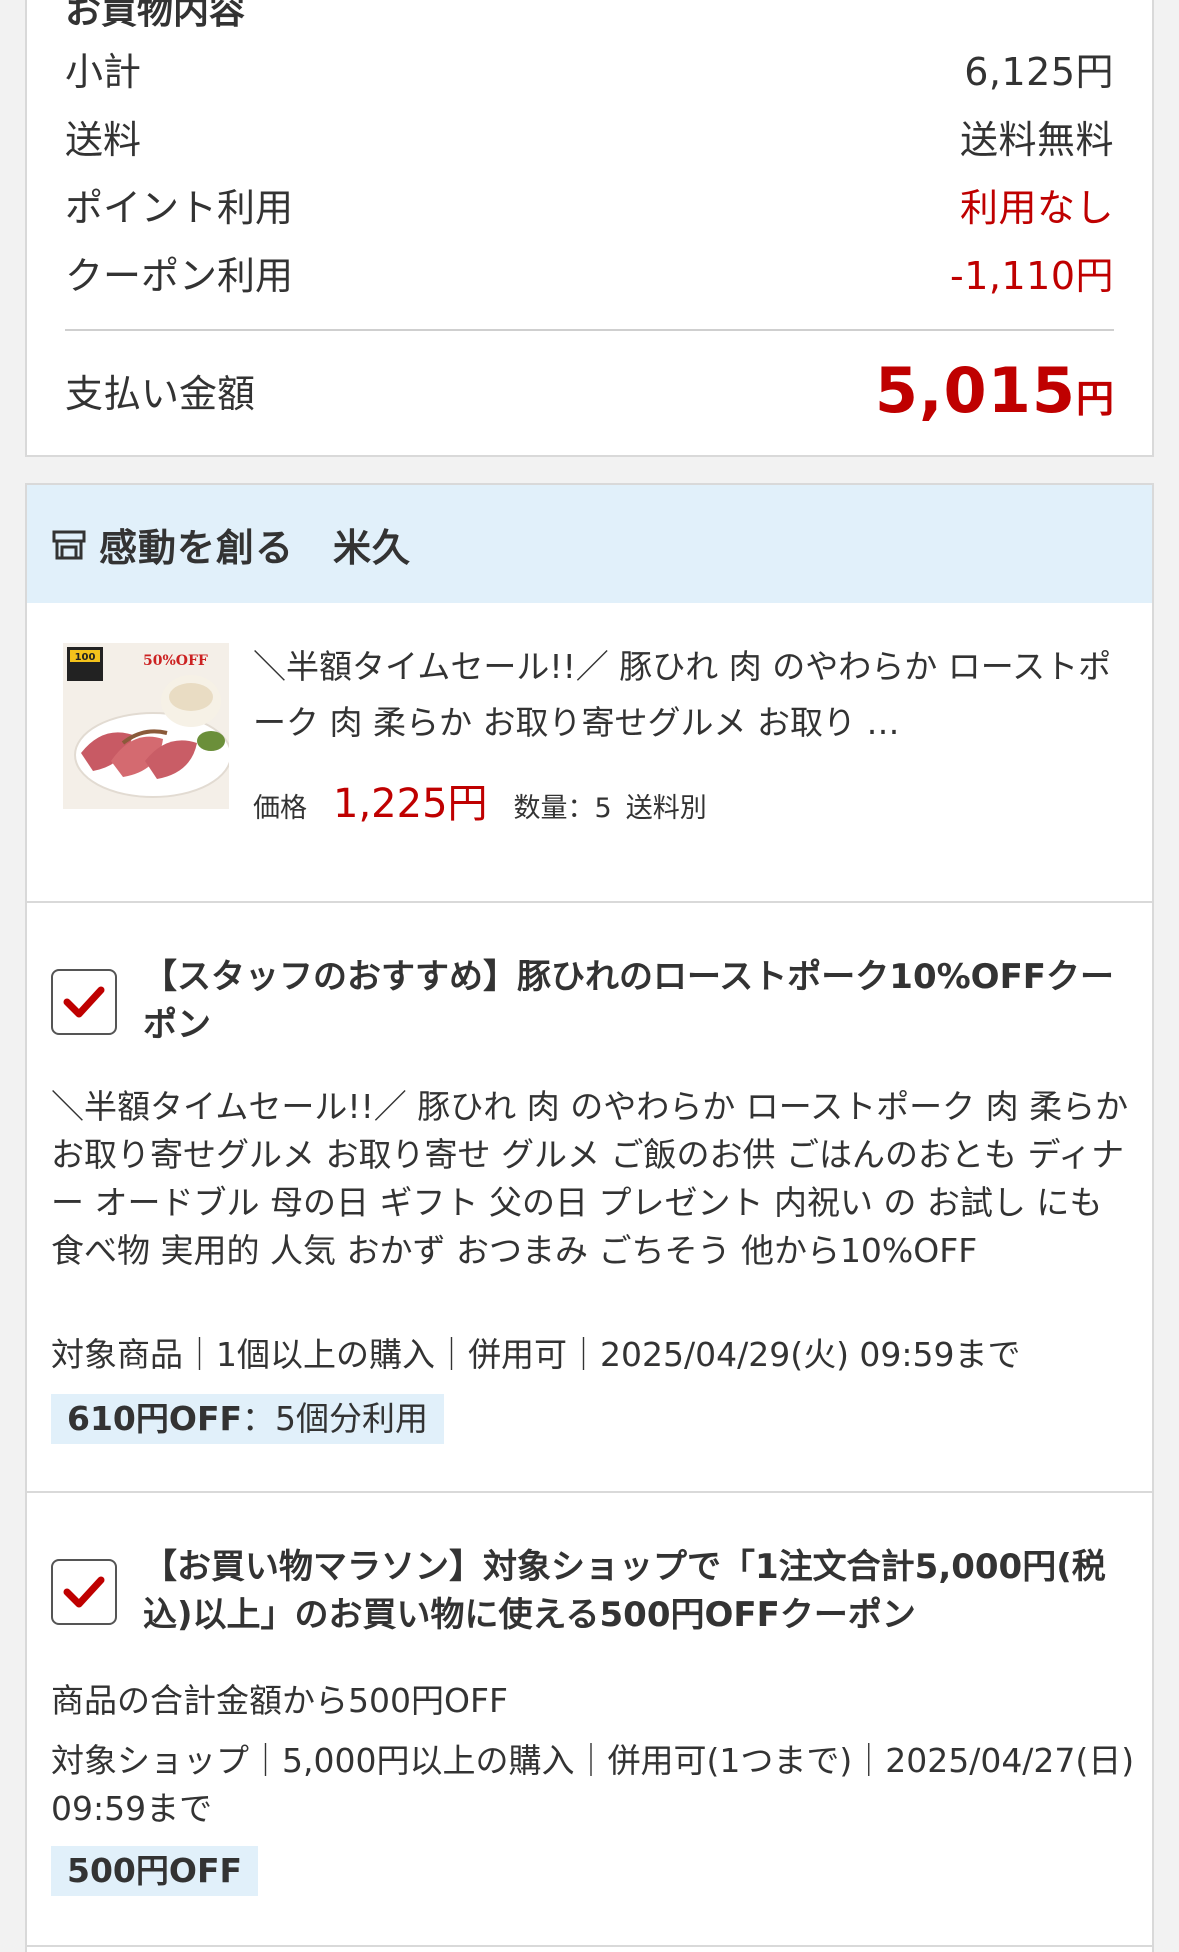  I want to click on coupon-discount-badge: 500円OFF, so click(155, 1871).